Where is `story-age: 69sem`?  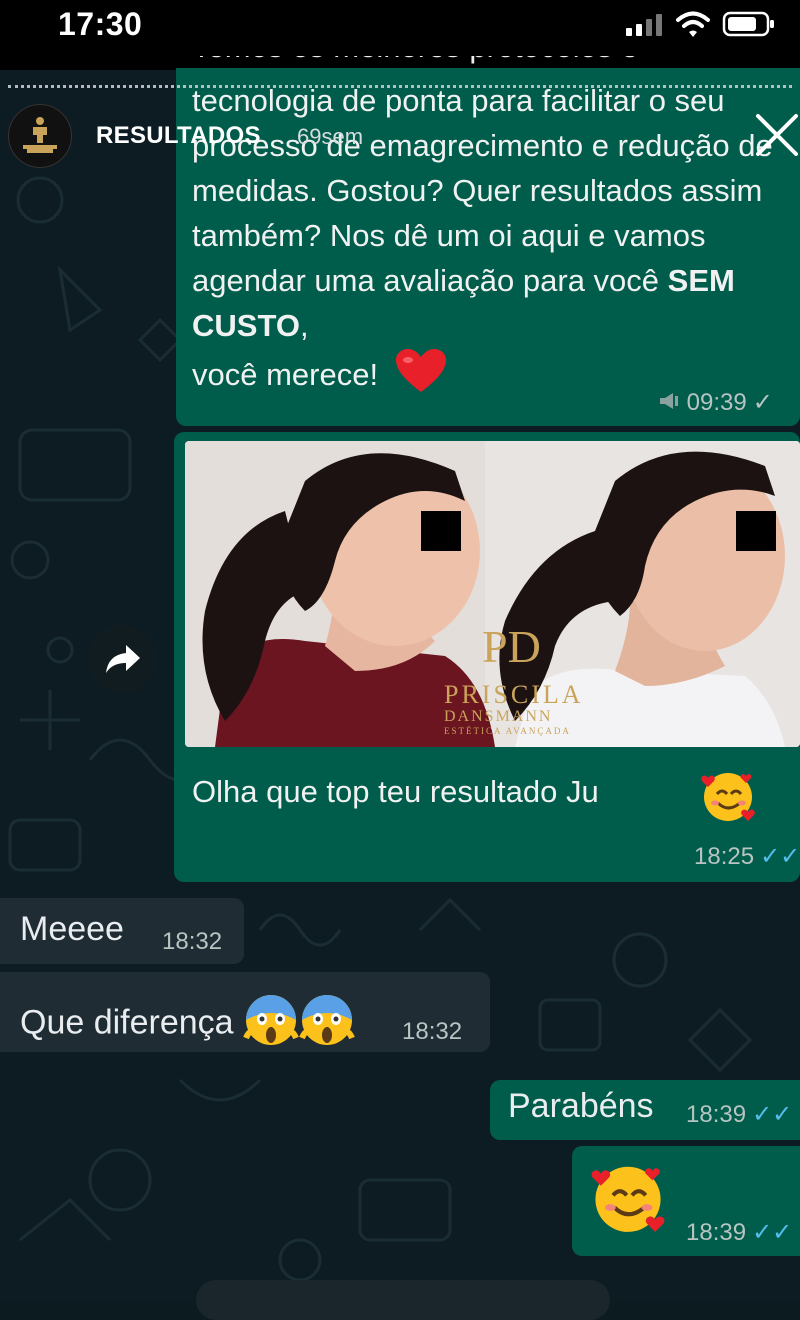 story-age: 69sem is located at coordinates (330, 136).